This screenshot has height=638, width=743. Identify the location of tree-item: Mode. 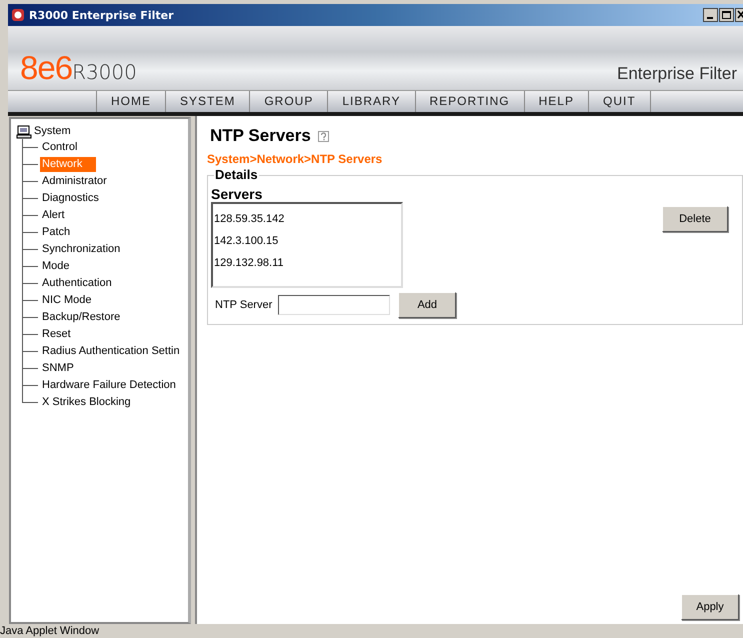
(56, 266).